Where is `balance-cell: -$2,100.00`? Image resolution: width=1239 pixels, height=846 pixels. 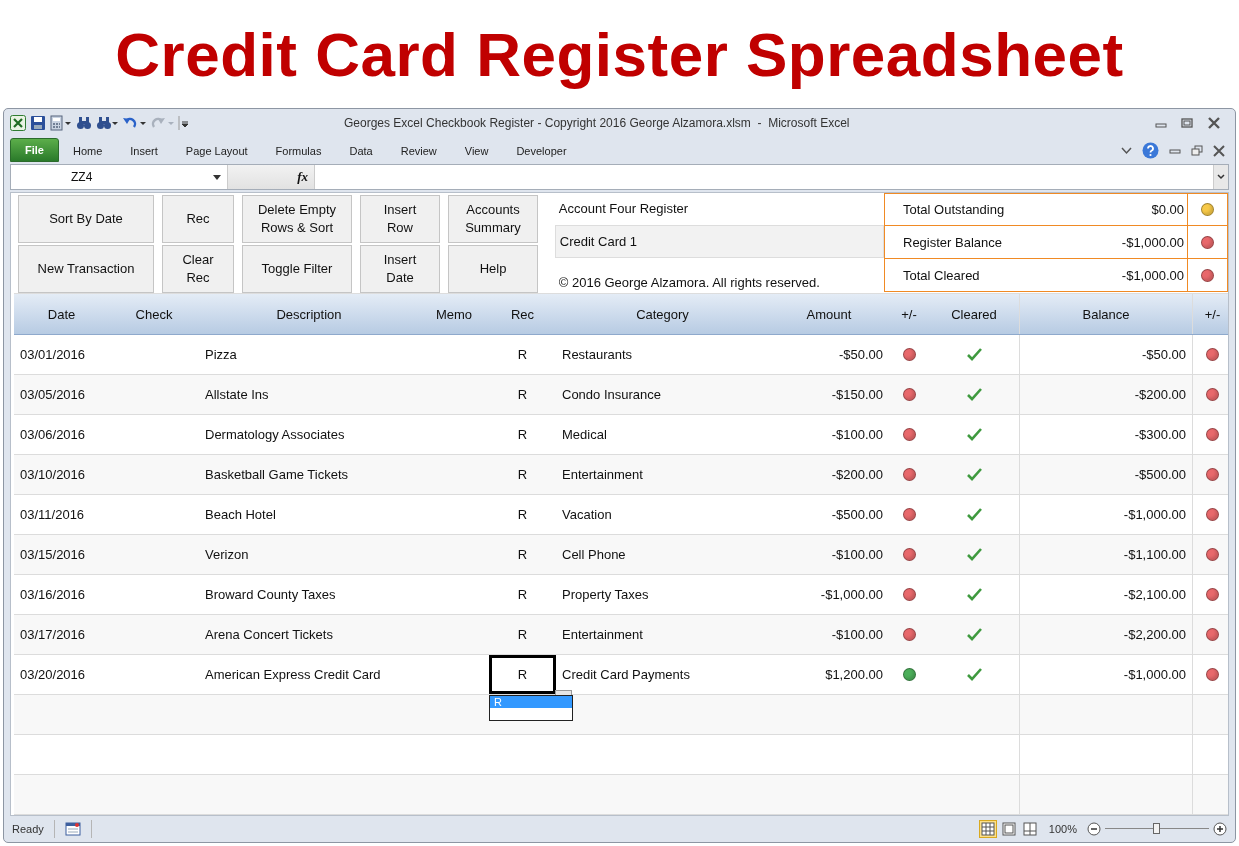
balance-cell: -$2,100.00 is located at coordinates (1105, 594).